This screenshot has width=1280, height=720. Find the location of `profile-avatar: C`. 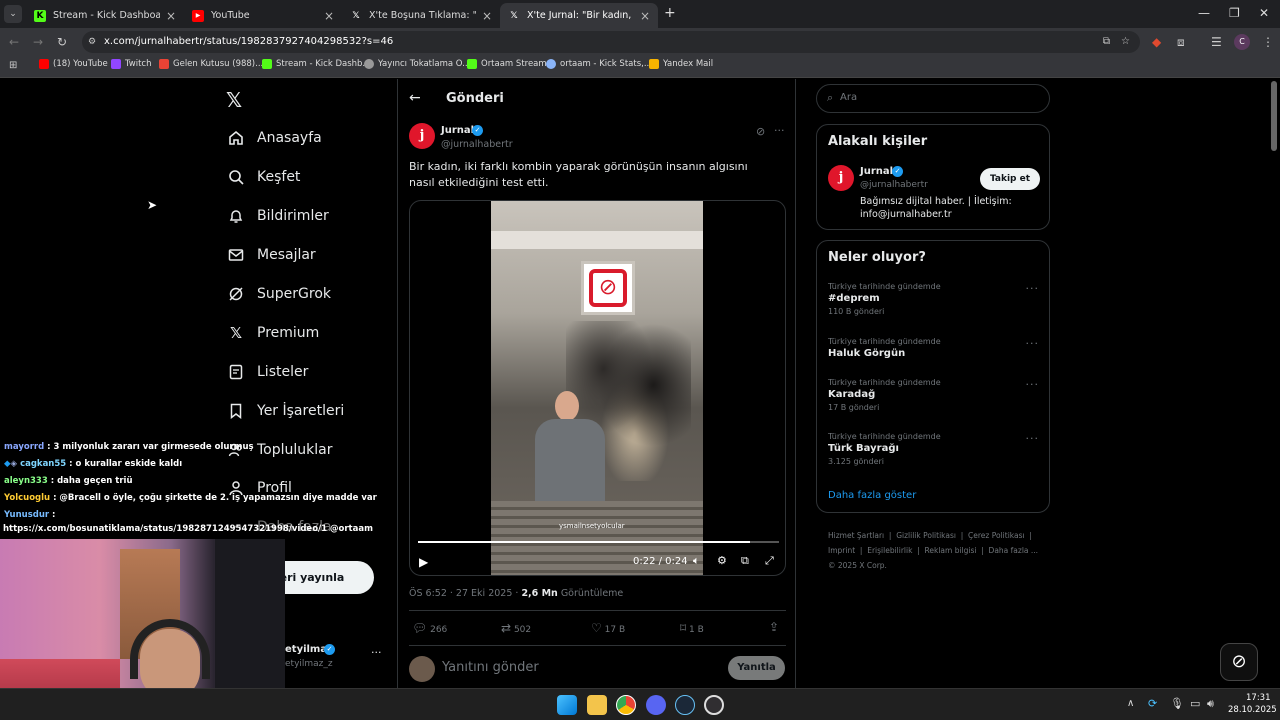

profile-avatar: C is located at coordinates (1242, 42).